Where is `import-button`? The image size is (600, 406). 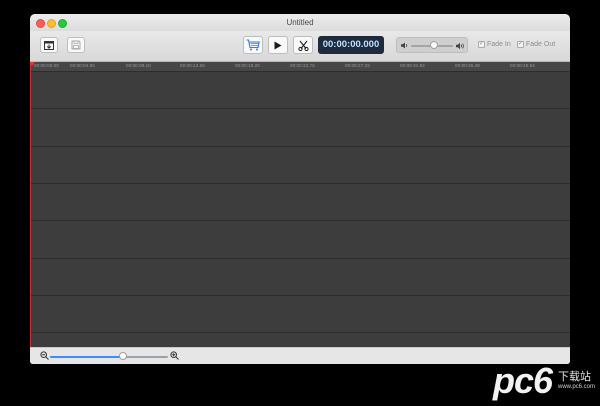 import-button is located at coordinates (49, 45).